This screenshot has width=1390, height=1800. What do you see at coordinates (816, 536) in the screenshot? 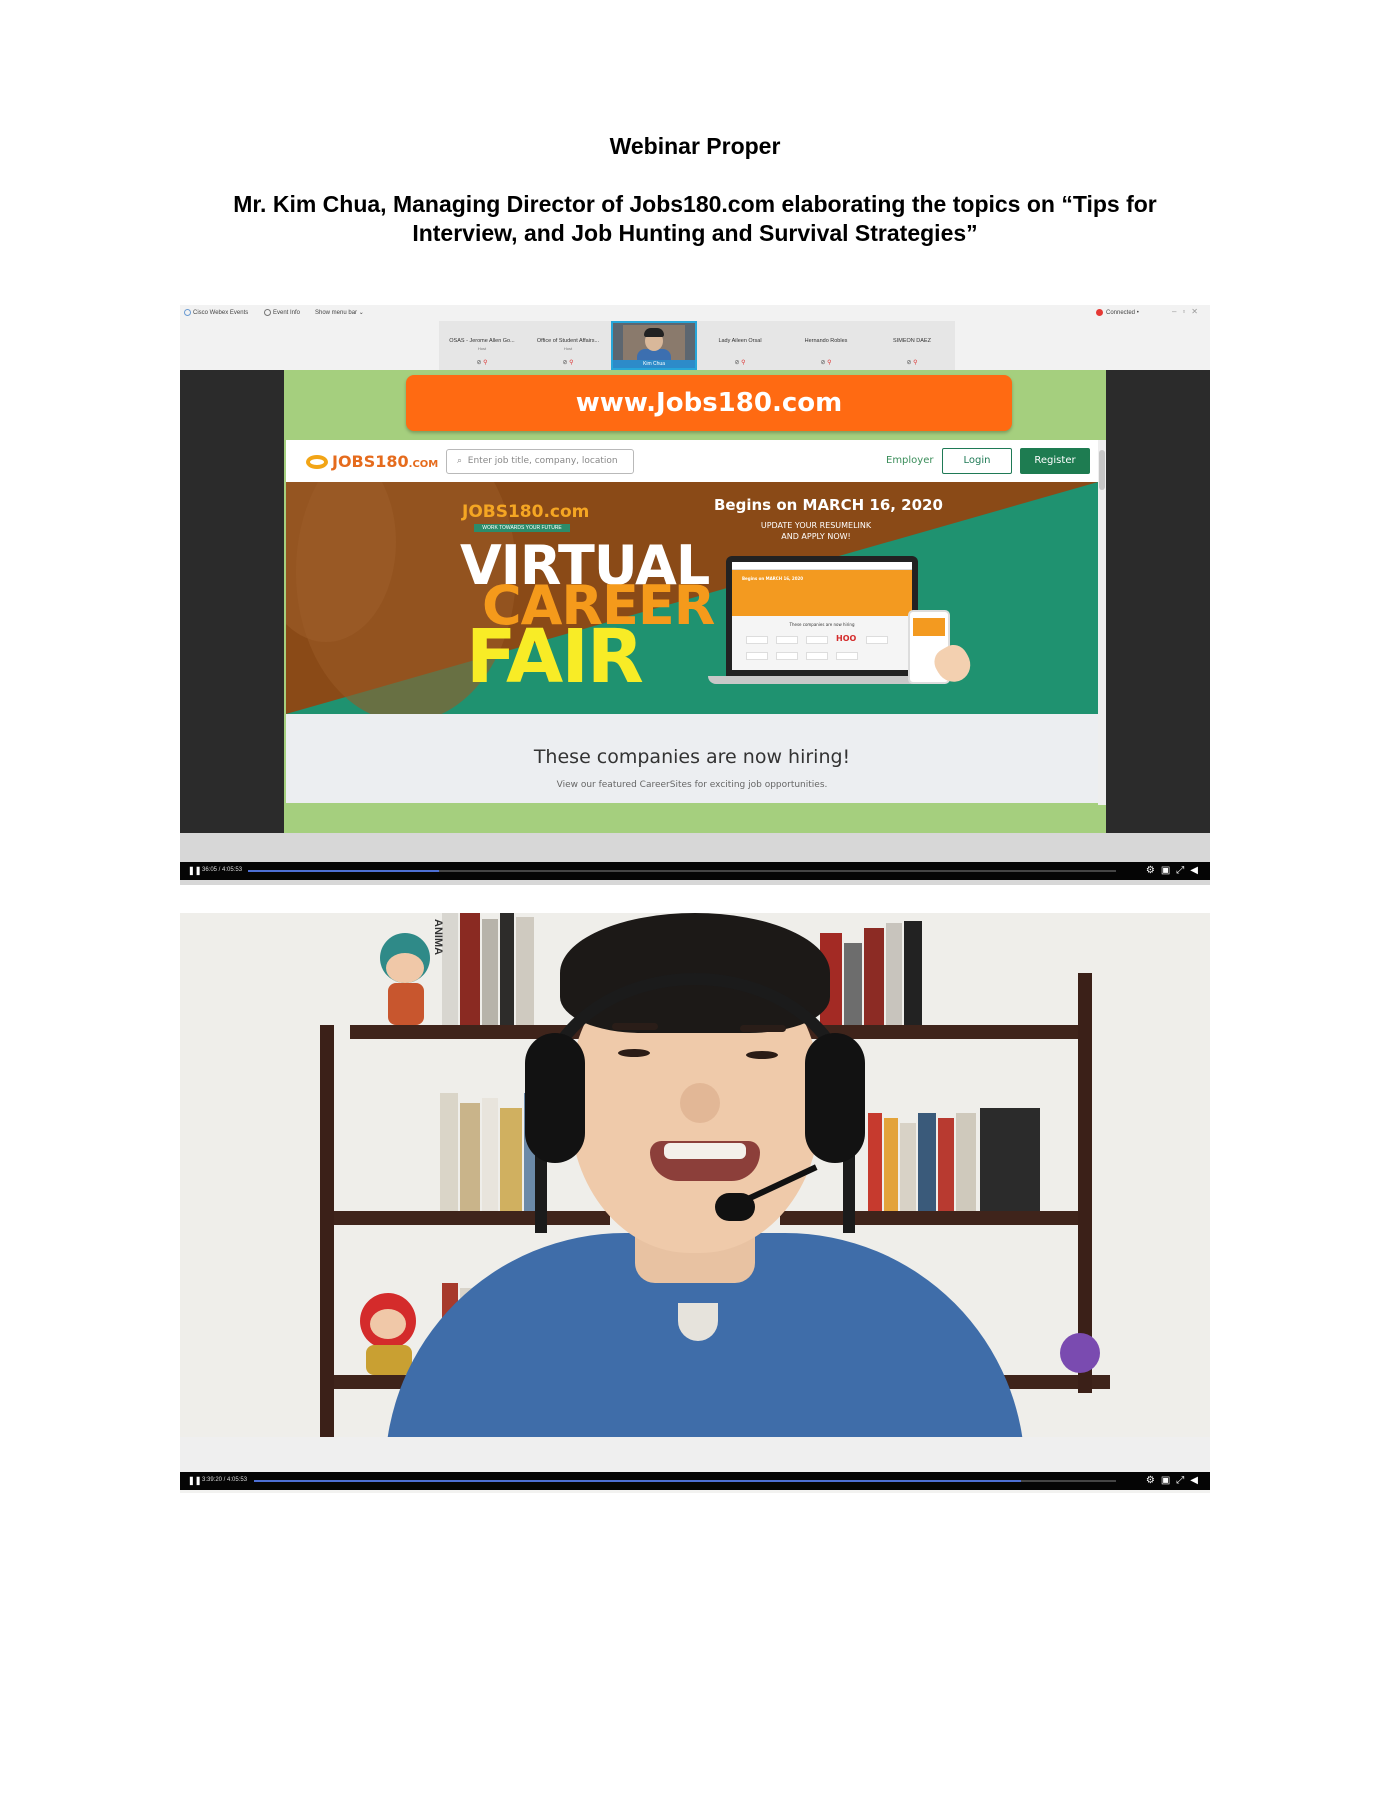
I see `hero-apply-line: AND APPLY NOW!` at bounding box center [816, 536].